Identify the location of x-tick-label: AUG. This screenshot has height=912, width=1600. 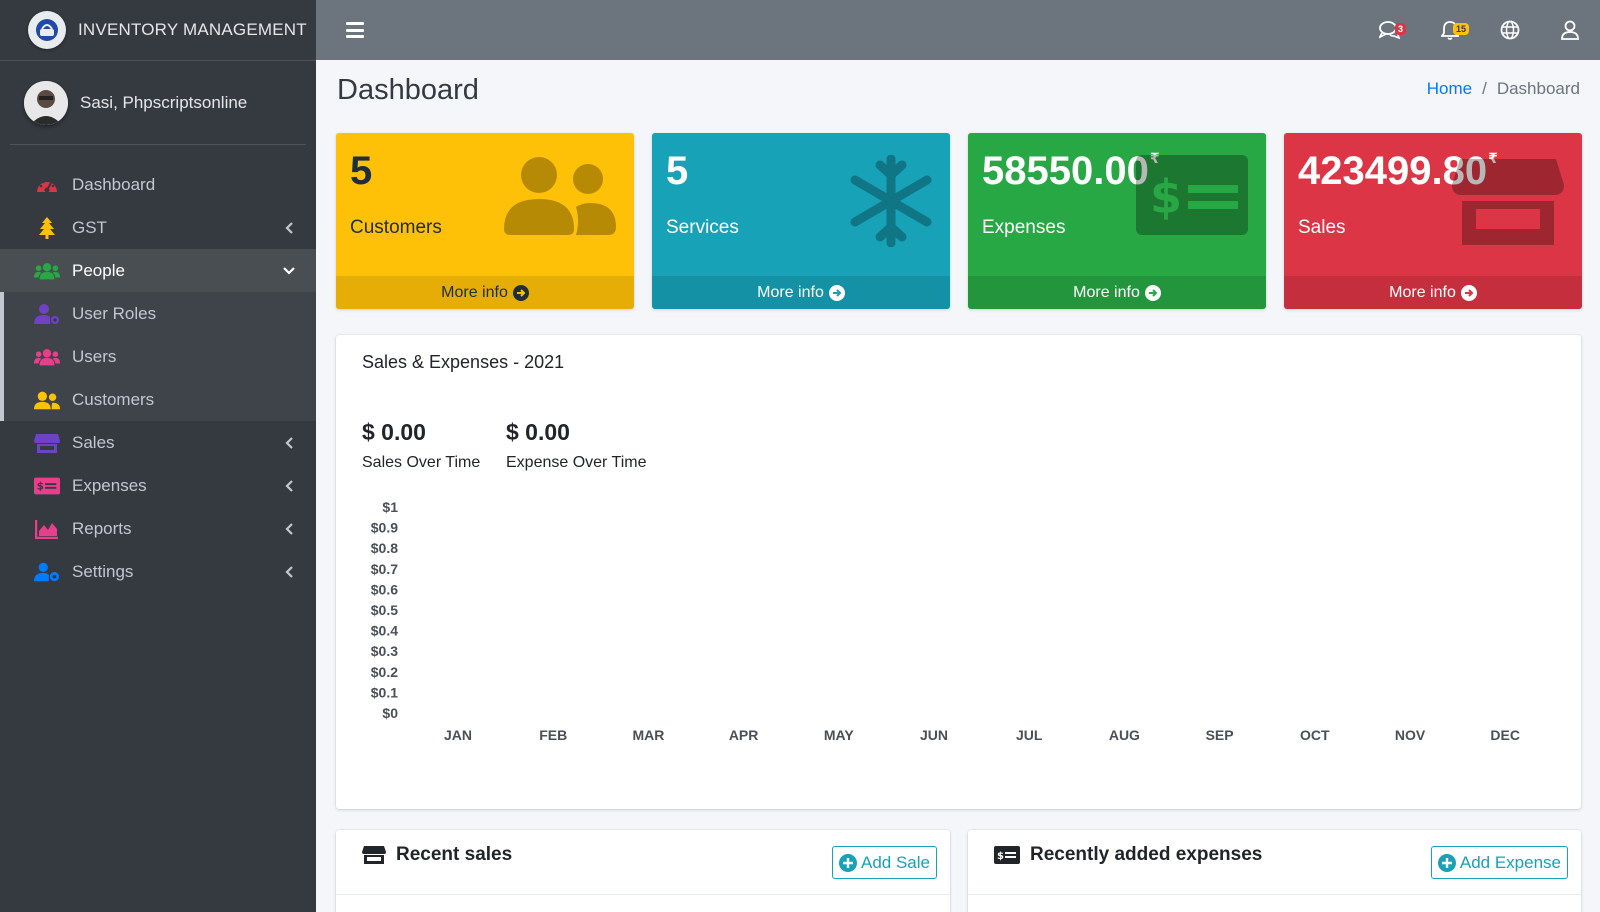
(1124, 735).